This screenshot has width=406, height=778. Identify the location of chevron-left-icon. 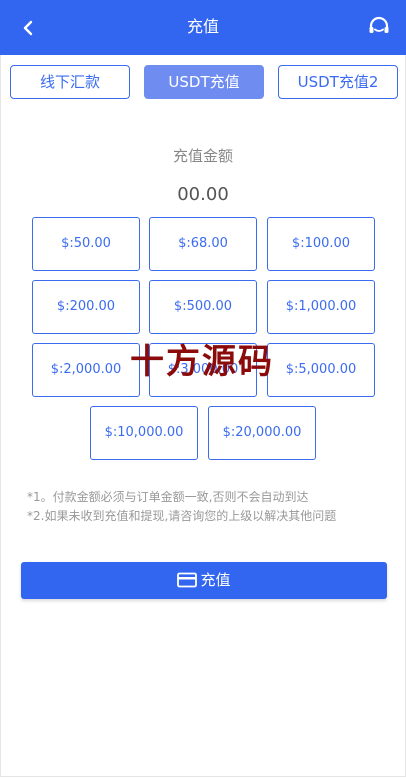
(28, 28).